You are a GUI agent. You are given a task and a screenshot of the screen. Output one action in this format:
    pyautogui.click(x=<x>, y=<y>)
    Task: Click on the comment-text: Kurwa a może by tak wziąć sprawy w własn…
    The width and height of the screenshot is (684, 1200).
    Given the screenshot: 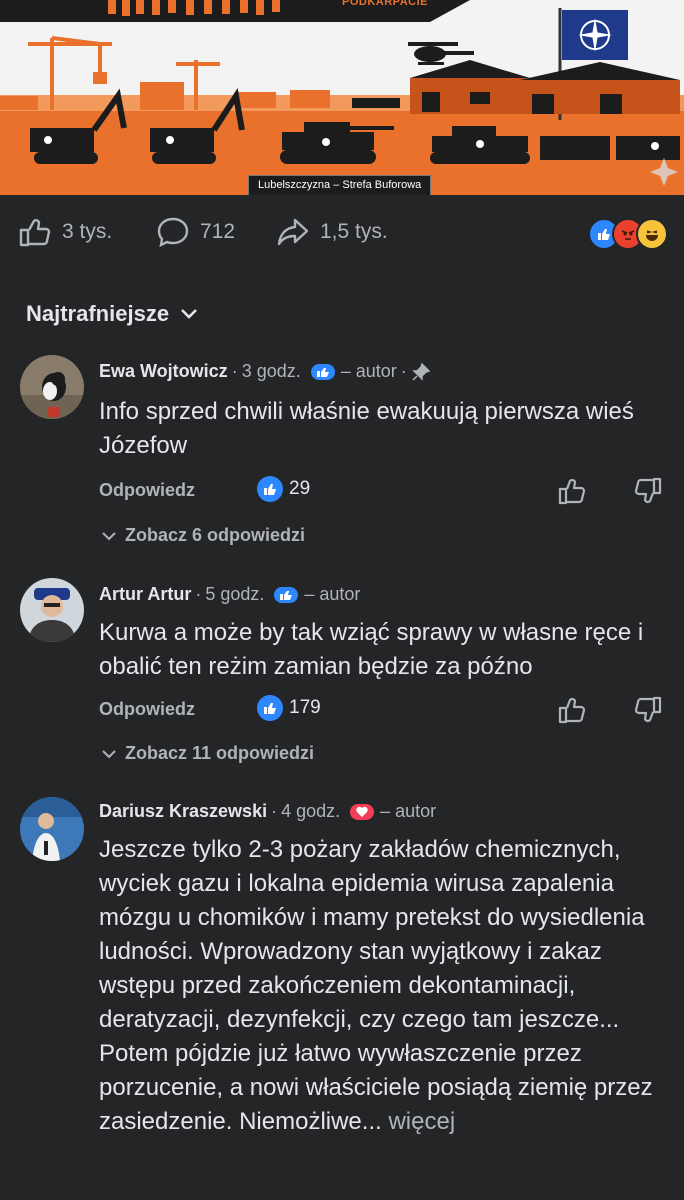 What is the action you would take?
    pyautogui.click(x=371, y=649)
    